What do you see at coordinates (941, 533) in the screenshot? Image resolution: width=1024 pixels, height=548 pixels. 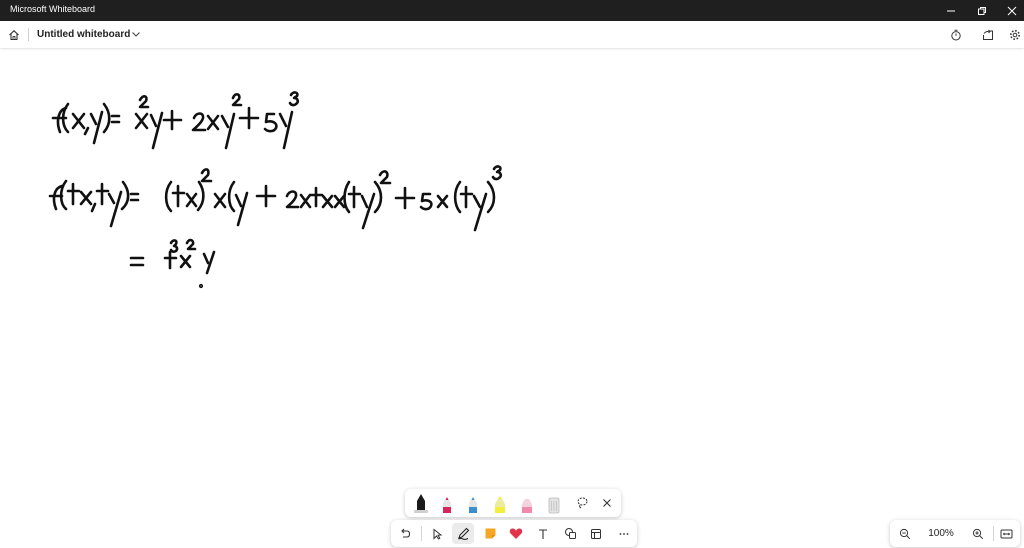 I see `zoom-level: 100%` at bounding box center [941, 533].